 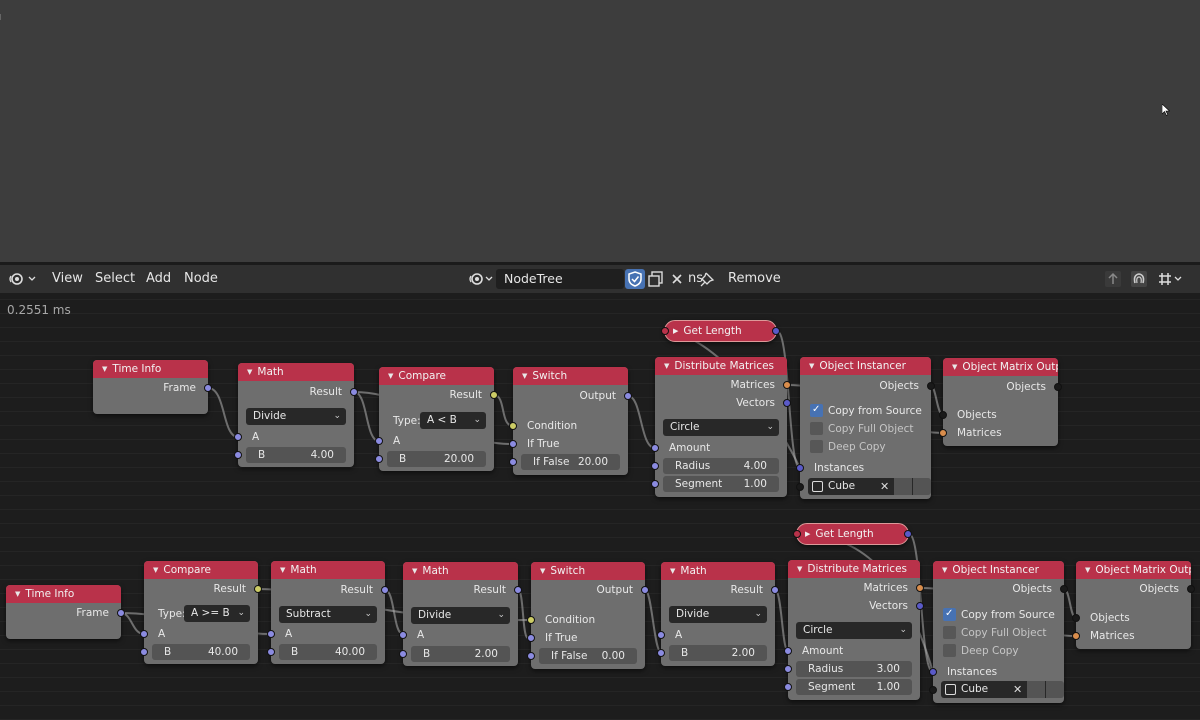 What do you see at coordinates (115, 279) in the screenshot?
I see `menu-select: Select` at bounding box center [115, 279].